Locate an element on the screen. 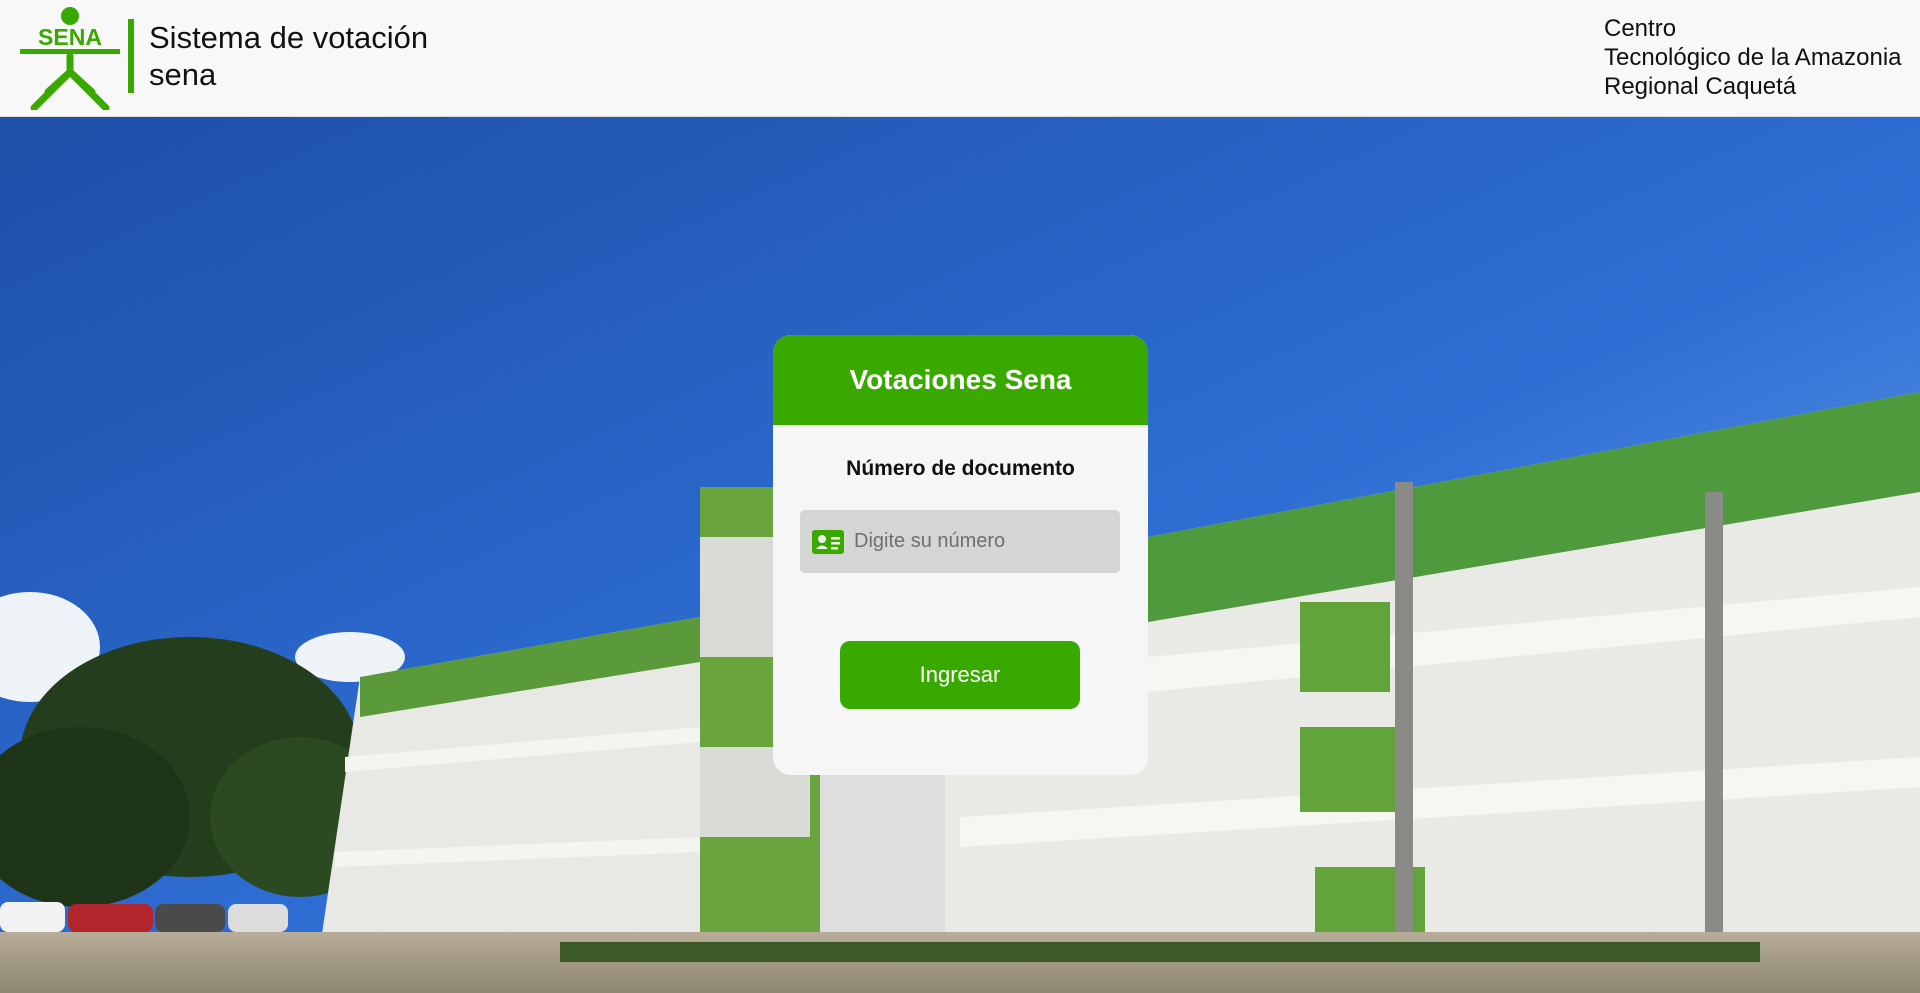  app-title-line1: Sistema de votación is located at coordinates (289, 37).